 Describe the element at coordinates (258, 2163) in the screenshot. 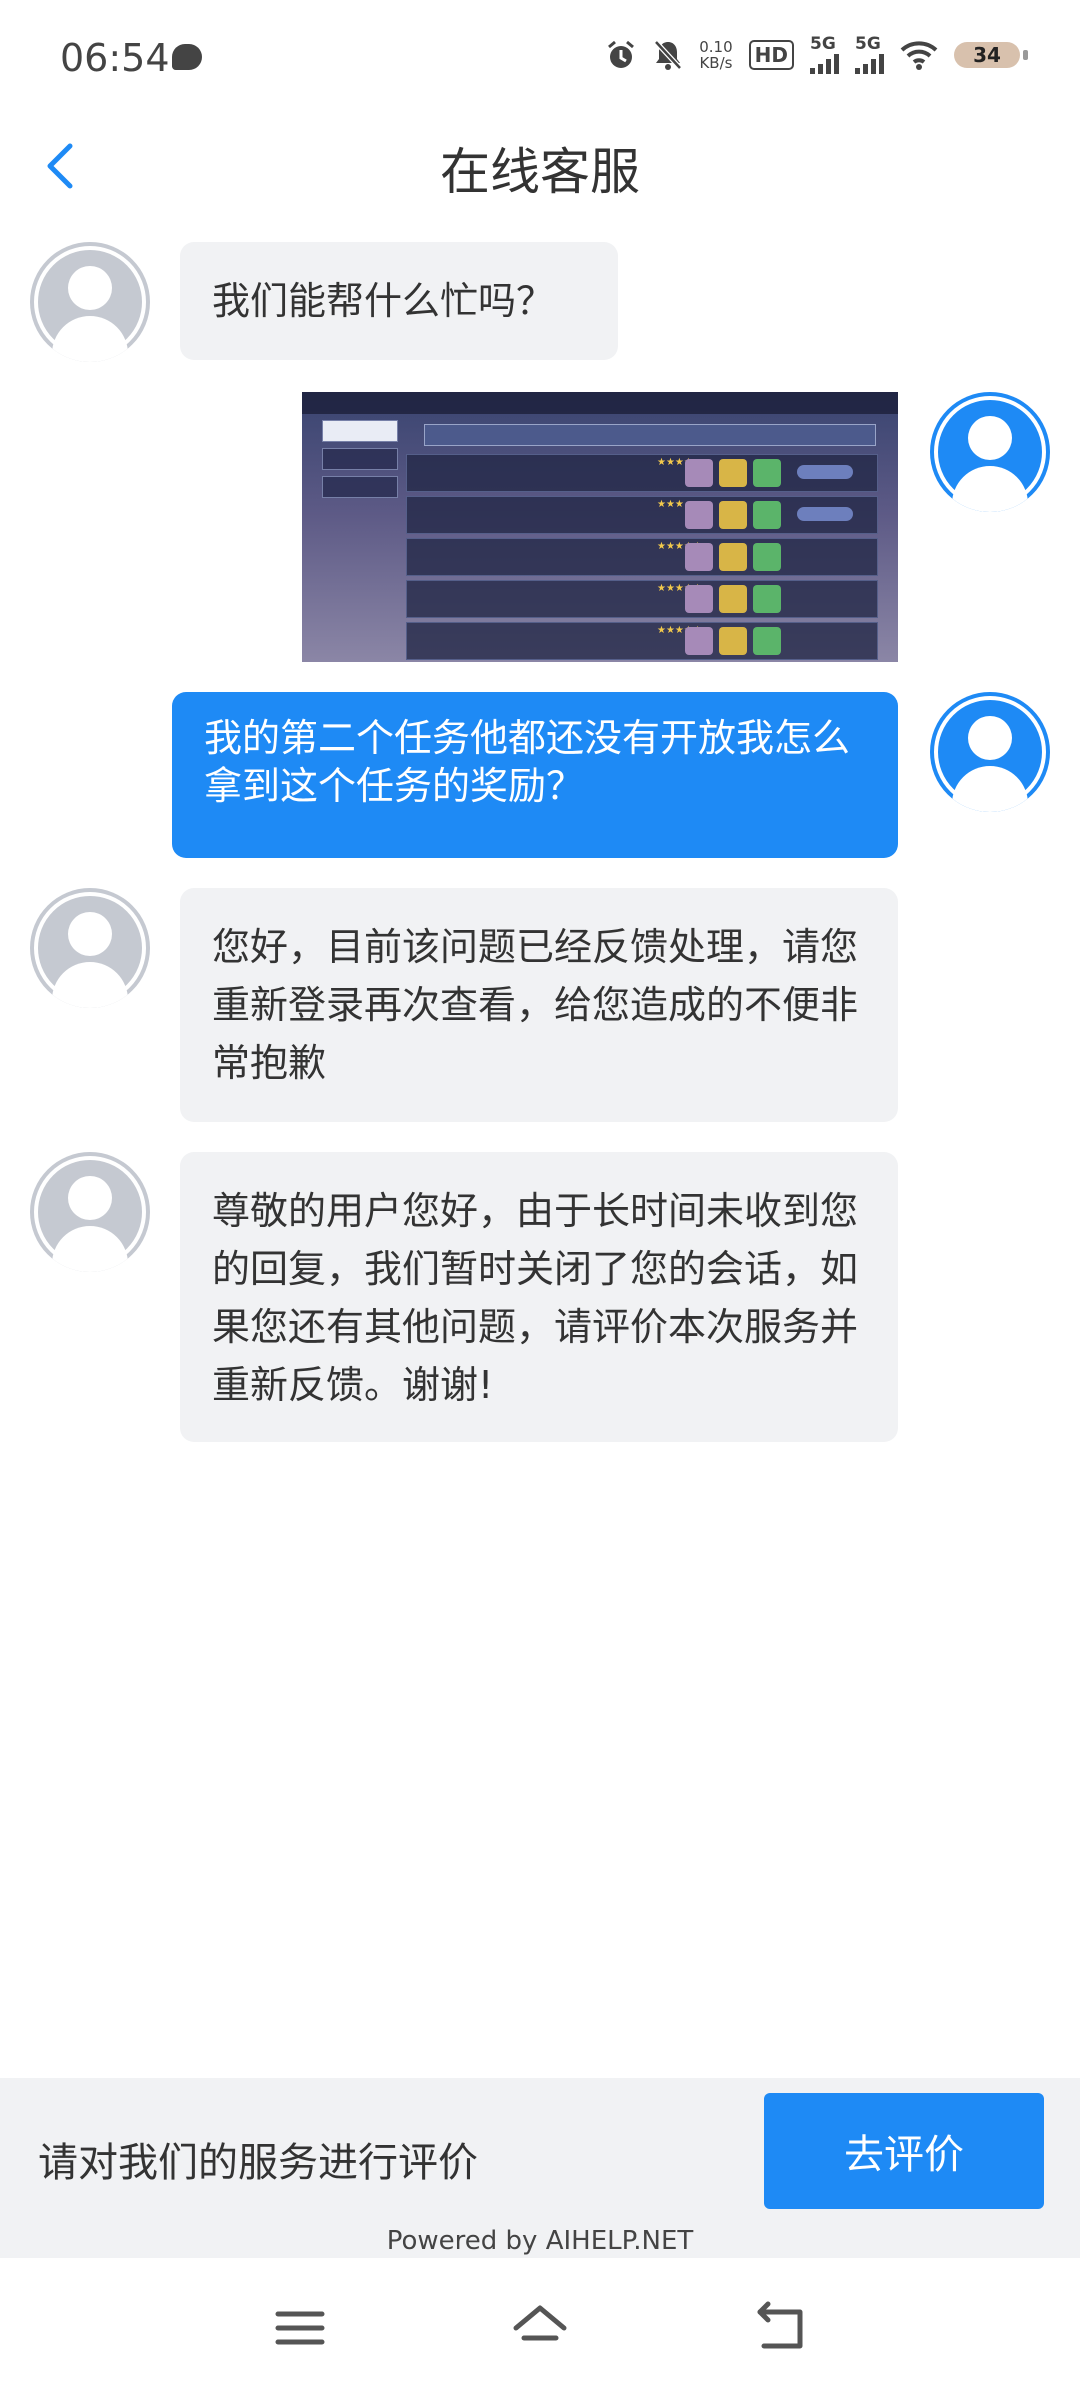

I see `rating-prompt: 请对我们的服务进行评价` at that location.